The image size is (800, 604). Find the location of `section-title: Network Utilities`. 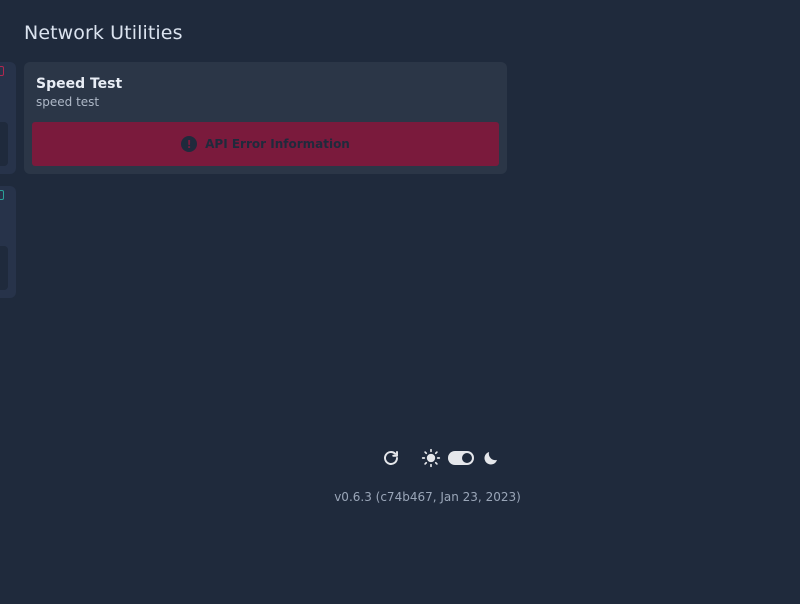

section-title: Network Utilities is located at coordinates (103, 33).